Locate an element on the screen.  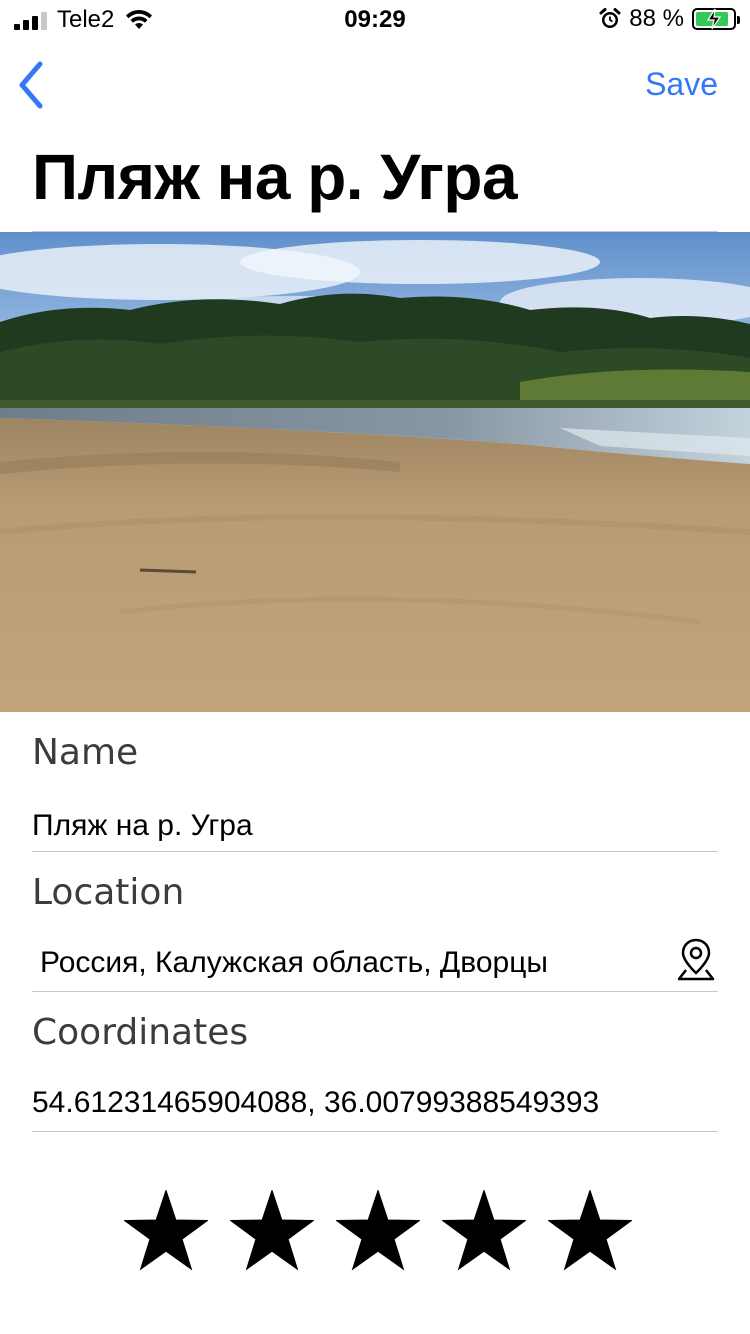
alarm-icon is located at coordinates (610, 18).